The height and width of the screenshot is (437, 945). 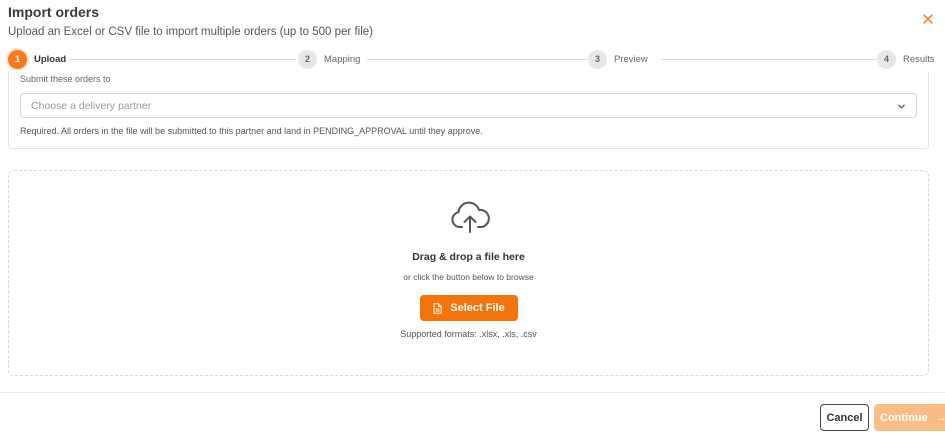 What do you see at coordinates (631, 59) in the screenshot?
I see `step-label: Preview` at bounding box center [631, 59].